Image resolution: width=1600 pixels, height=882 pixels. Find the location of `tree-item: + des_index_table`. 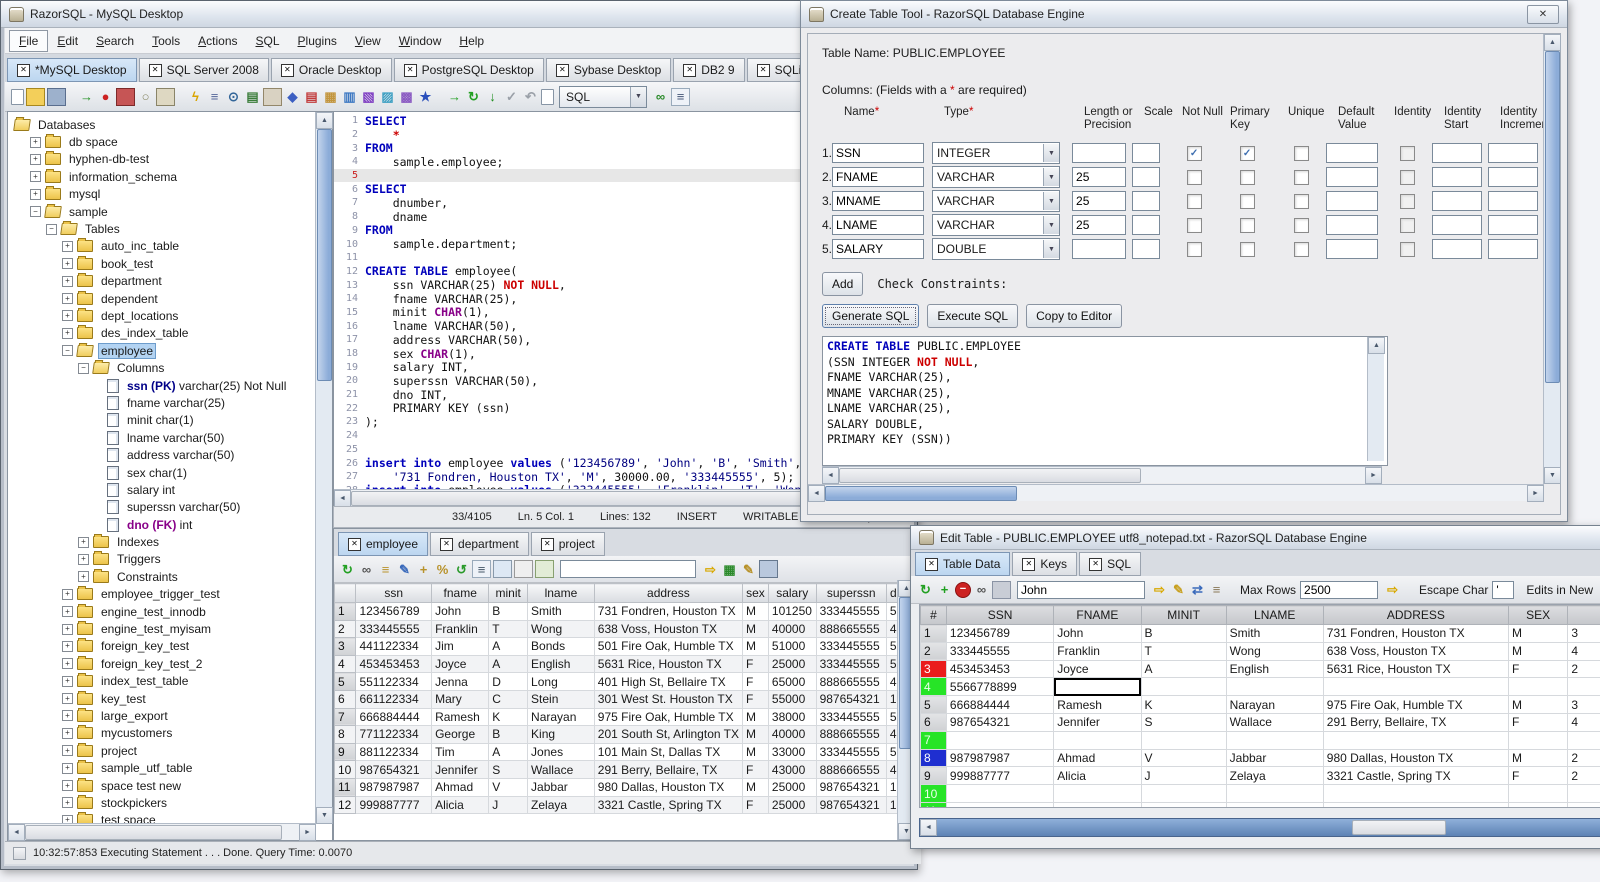

tree-item: + des_index_table is located at coordinates (163, 333).